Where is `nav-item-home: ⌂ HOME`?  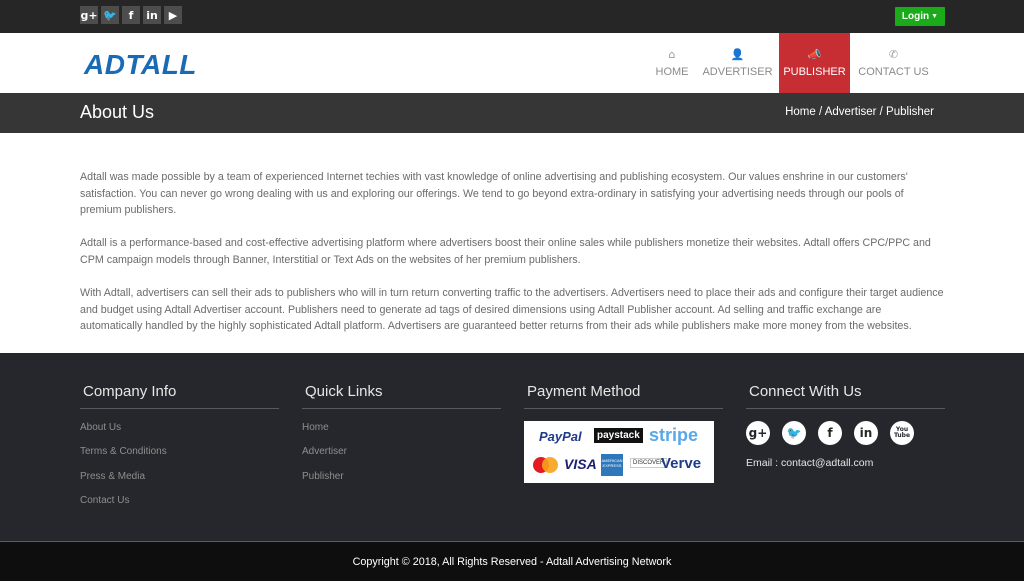
nav-item-home: ⌂ HOME is located at coordinates (672, 63).